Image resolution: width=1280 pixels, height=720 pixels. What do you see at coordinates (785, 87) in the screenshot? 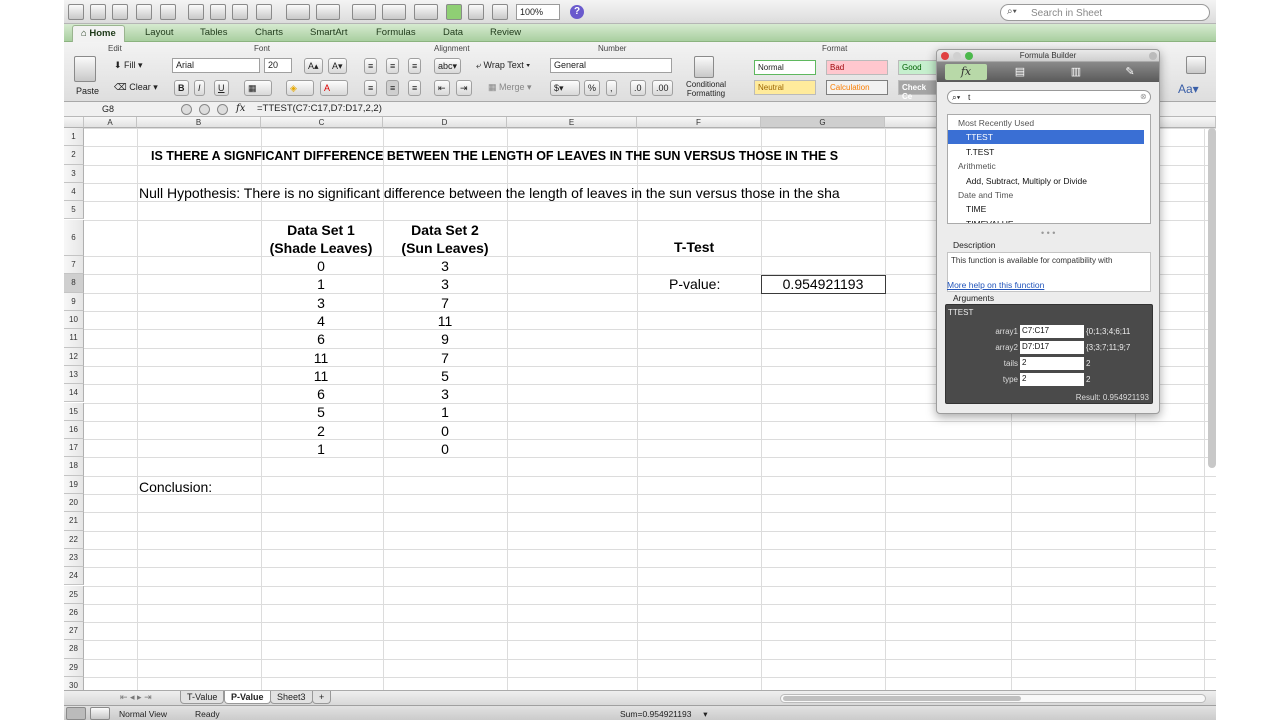
I see `style-neutral: Neutral` at bounding box center [785, 87].